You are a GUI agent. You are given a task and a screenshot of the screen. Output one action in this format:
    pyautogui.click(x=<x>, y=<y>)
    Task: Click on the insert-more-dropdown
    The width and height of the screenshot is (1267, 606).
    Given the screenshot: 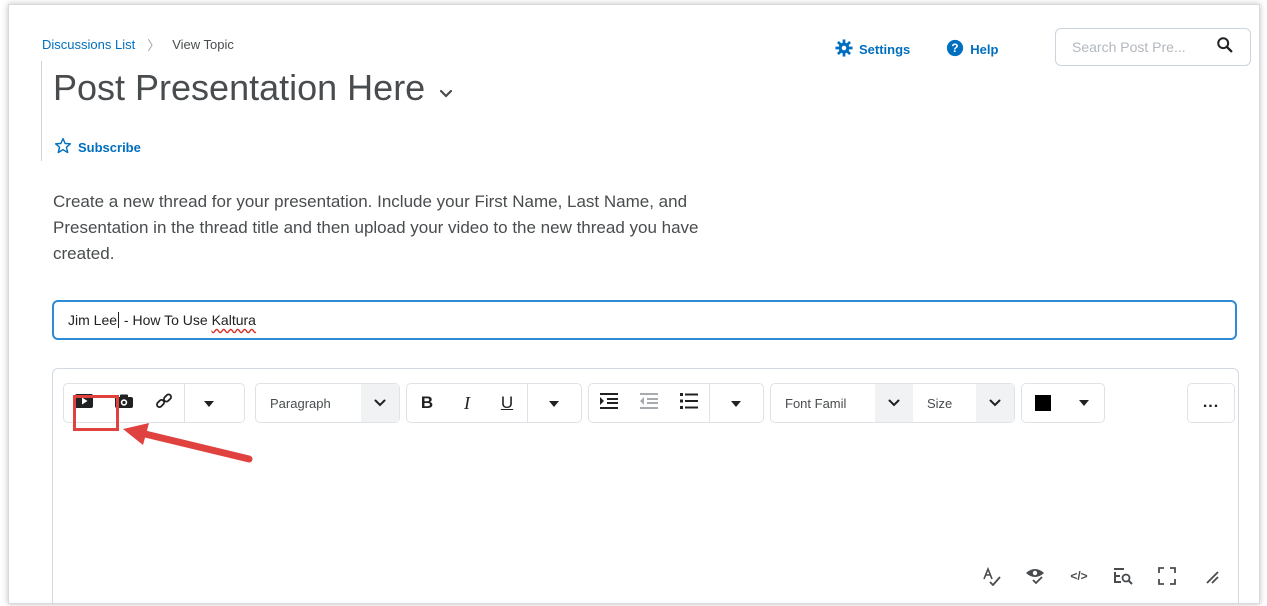 What is the action you would take?
    pyautogui.click(x=208, y=403)
    